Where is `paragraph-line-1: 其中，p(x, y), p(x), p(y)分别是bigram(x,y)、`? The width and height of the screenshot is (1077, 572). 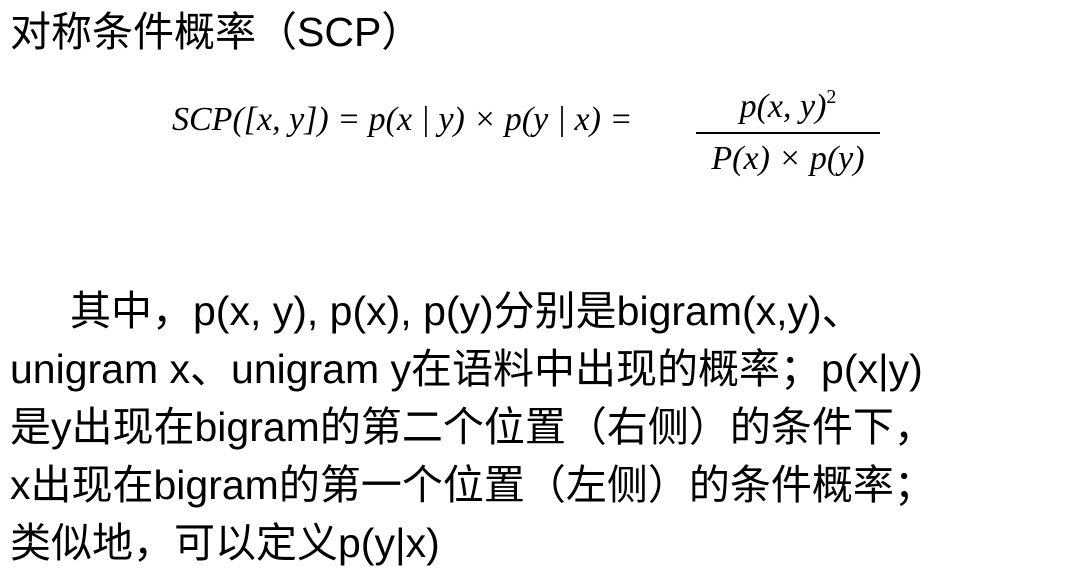 paragraph-line-1: 其中，p(x, y), p(x), p(y)分别是bigram(x,y)、 is located at coordinates (543, 311).